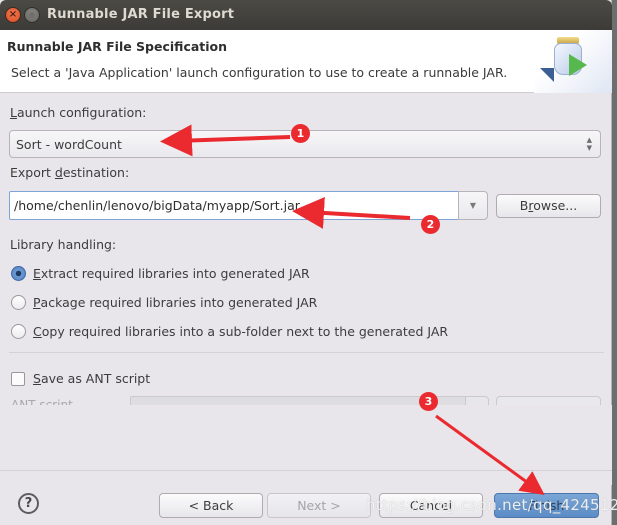 The height and width of the screenshot is (525, 617). Describe the element at coordinates (300, 133) in the screenshot. I see `annotation-badge-1: 1` at that location.